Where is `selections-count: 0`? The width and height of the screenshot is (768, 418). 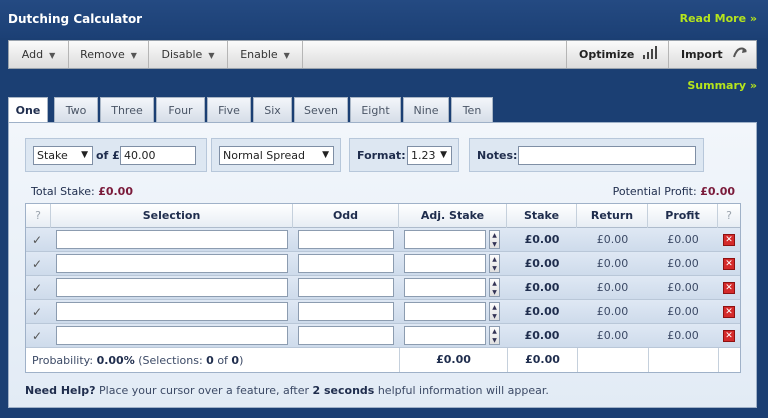
selections-count: 0 is located at coordinates (210, 360).